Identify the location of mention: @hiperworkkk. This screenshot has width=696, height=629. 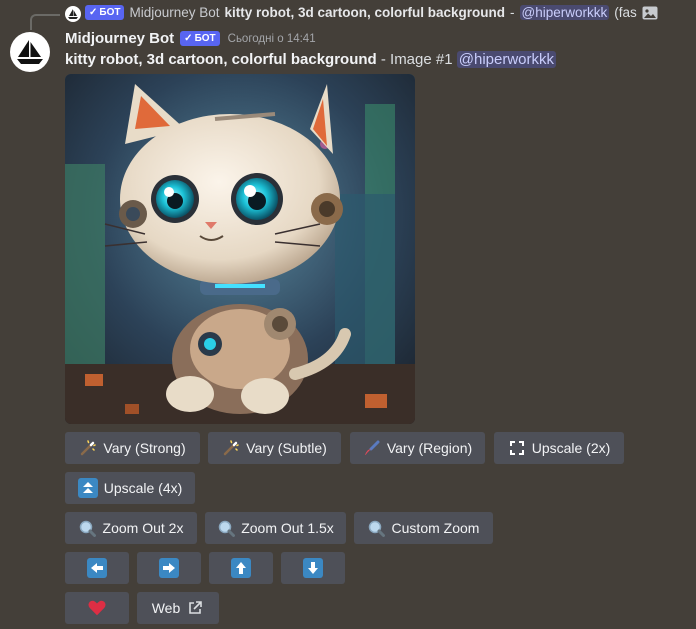
(506, 59).